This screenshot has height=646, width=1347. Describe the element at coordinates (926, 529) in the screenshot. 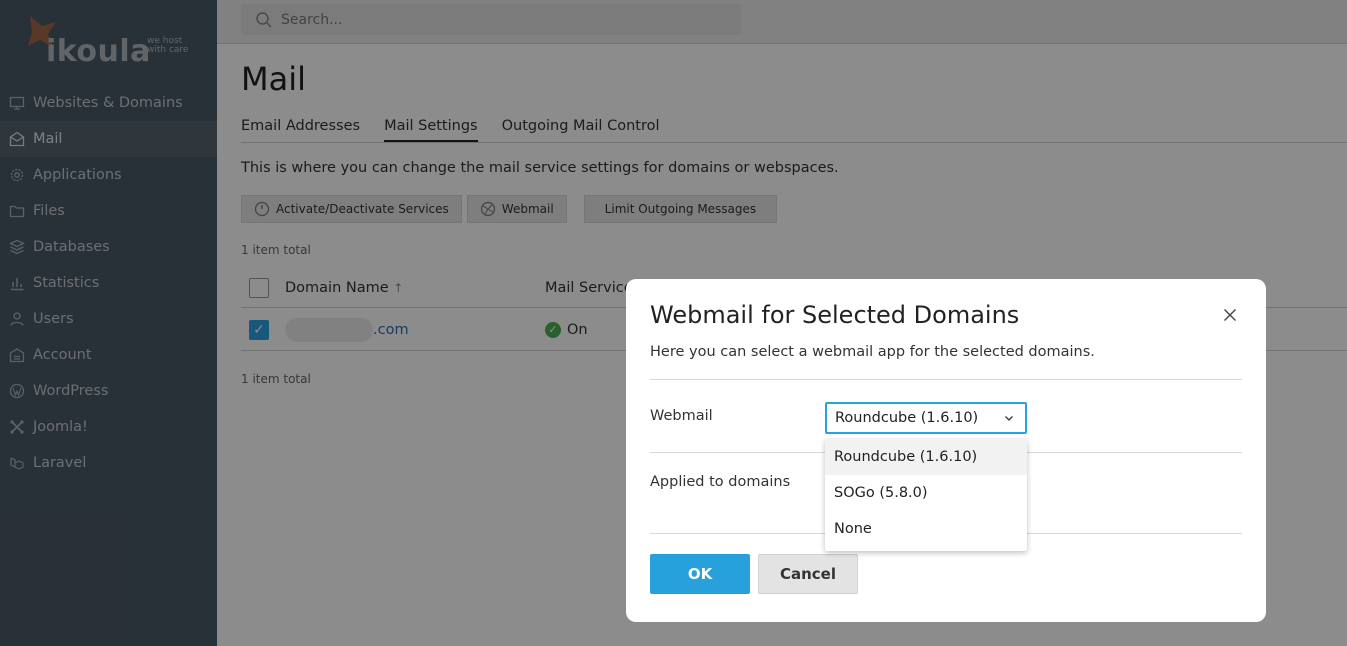

I see `option-none: None` at that location.